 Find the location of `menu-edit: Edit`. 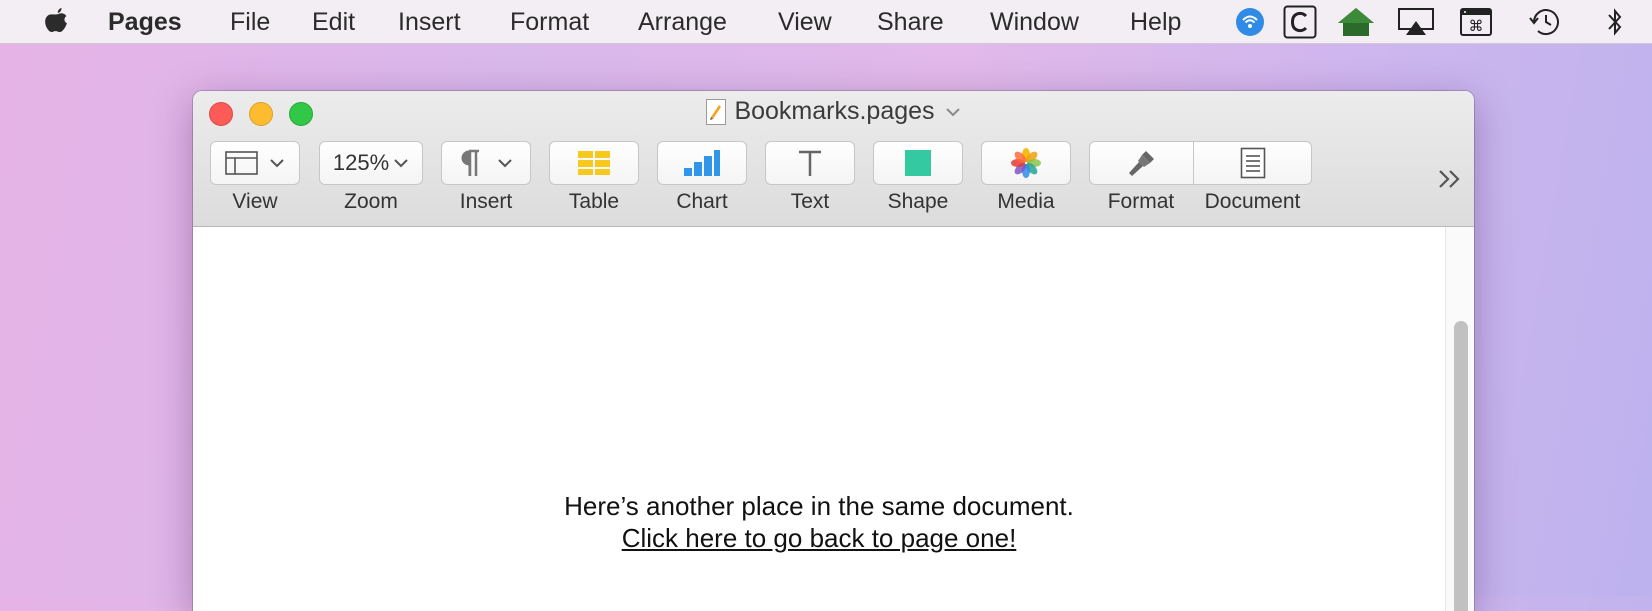

menu-edit: Edit is located at coordinates (333, 22).